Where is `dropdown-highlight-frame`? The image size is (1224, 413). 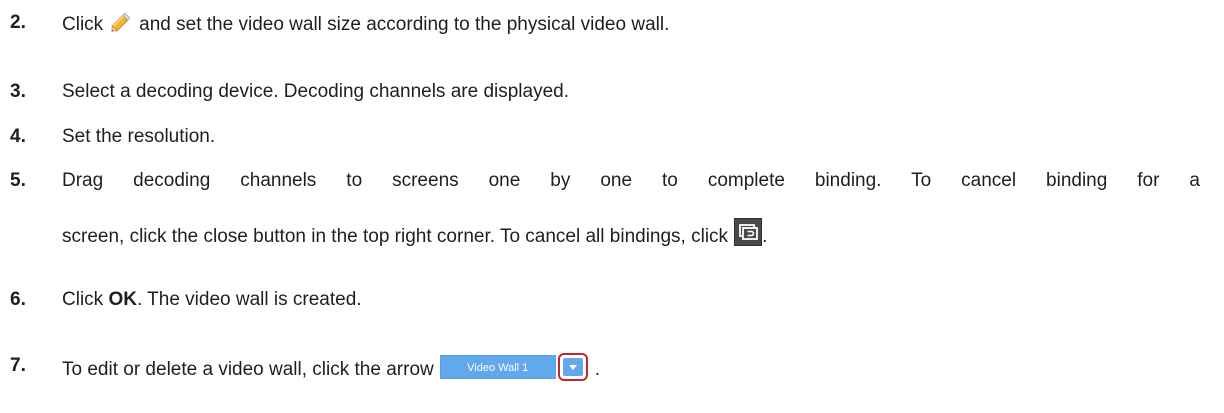
dropdown-highlight-frame is located at coordinates (572, 367).